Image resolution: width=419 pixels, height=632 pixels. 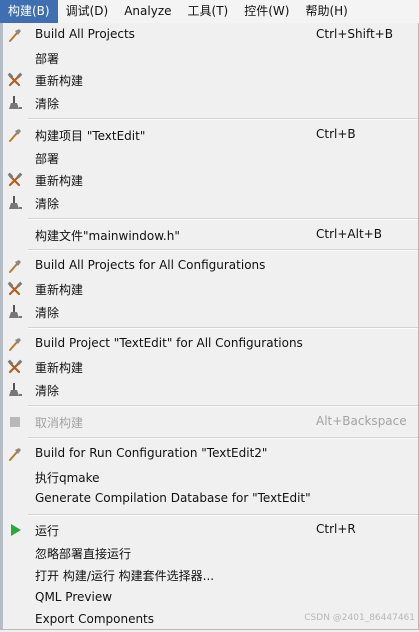 What do you see at coordinates (209, 180) in the screenshot?
I see `menu-item-rebuild-project: 重新构建` at bounding box center [209, 180].